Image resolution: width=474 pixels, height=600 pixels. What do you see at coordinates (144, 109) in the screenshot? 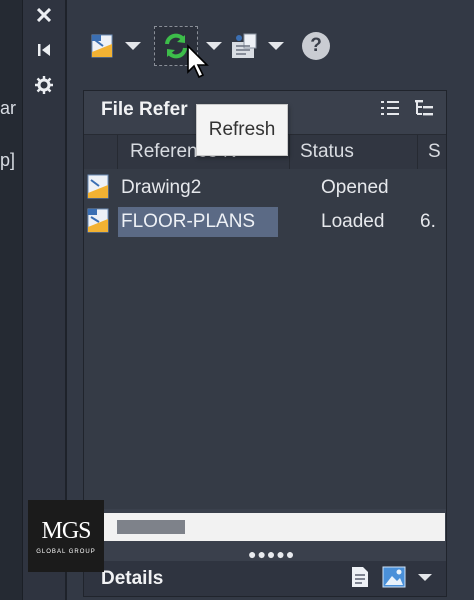
I see `panel-title: File Refer` at bounding box center [144, 109].